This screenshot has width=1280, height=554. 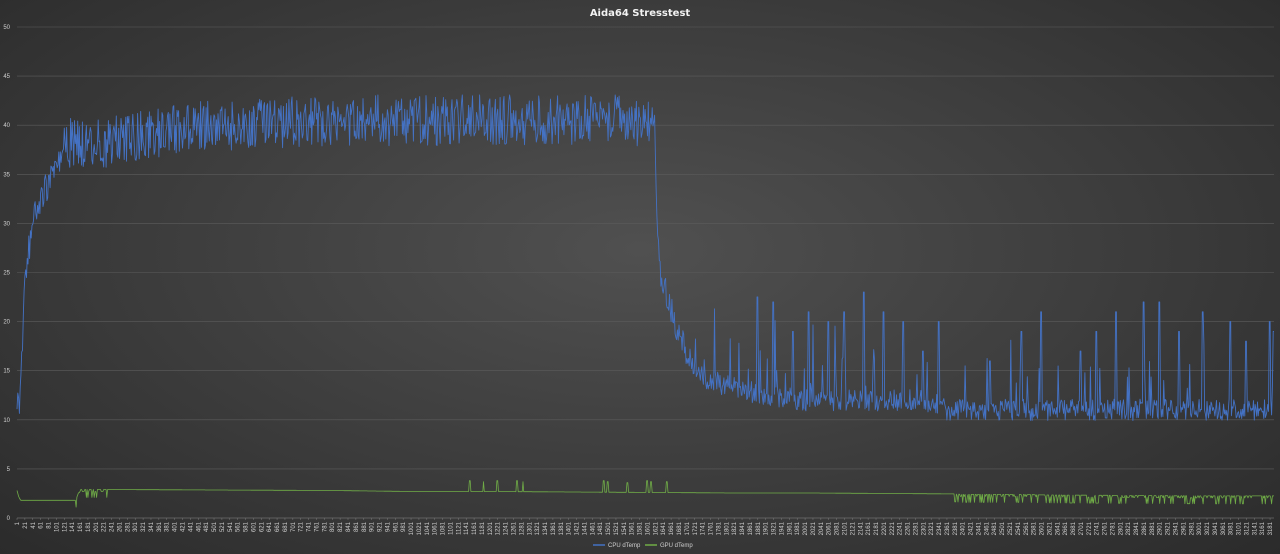 What do you see at coordinates (168, 526) in the screenshot?
I see `x-tick-label: 381` at bounding box center [168, 526].